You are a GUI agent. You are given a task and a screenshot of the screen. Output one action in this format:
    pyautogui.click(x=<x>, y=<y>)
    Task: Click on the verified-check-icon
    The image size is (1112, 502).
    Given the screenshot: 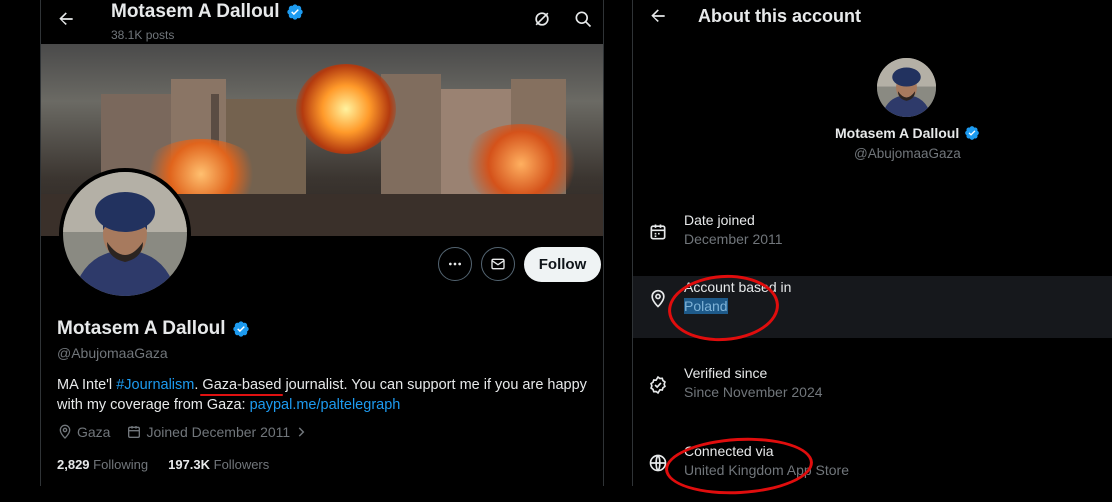 What is the action you would take?
    pyautogui.click(x=658, y=385)
    